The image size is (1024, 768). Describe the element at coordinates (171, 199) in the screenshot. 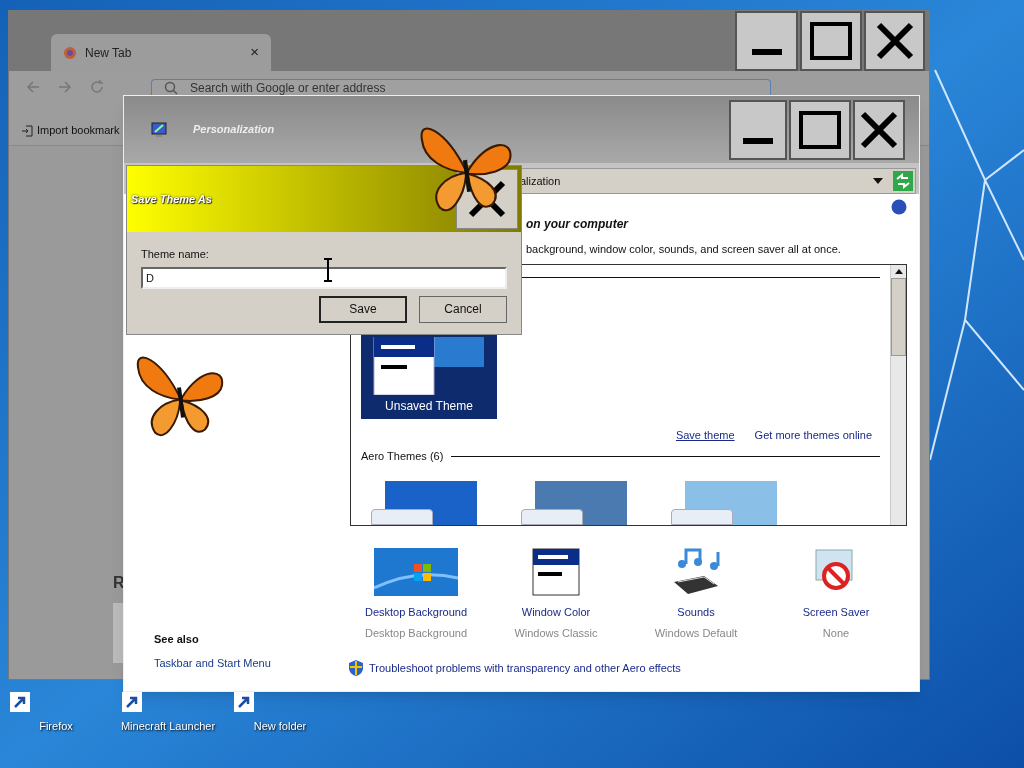

I see `dialog-title: Save Theme As` at that location.